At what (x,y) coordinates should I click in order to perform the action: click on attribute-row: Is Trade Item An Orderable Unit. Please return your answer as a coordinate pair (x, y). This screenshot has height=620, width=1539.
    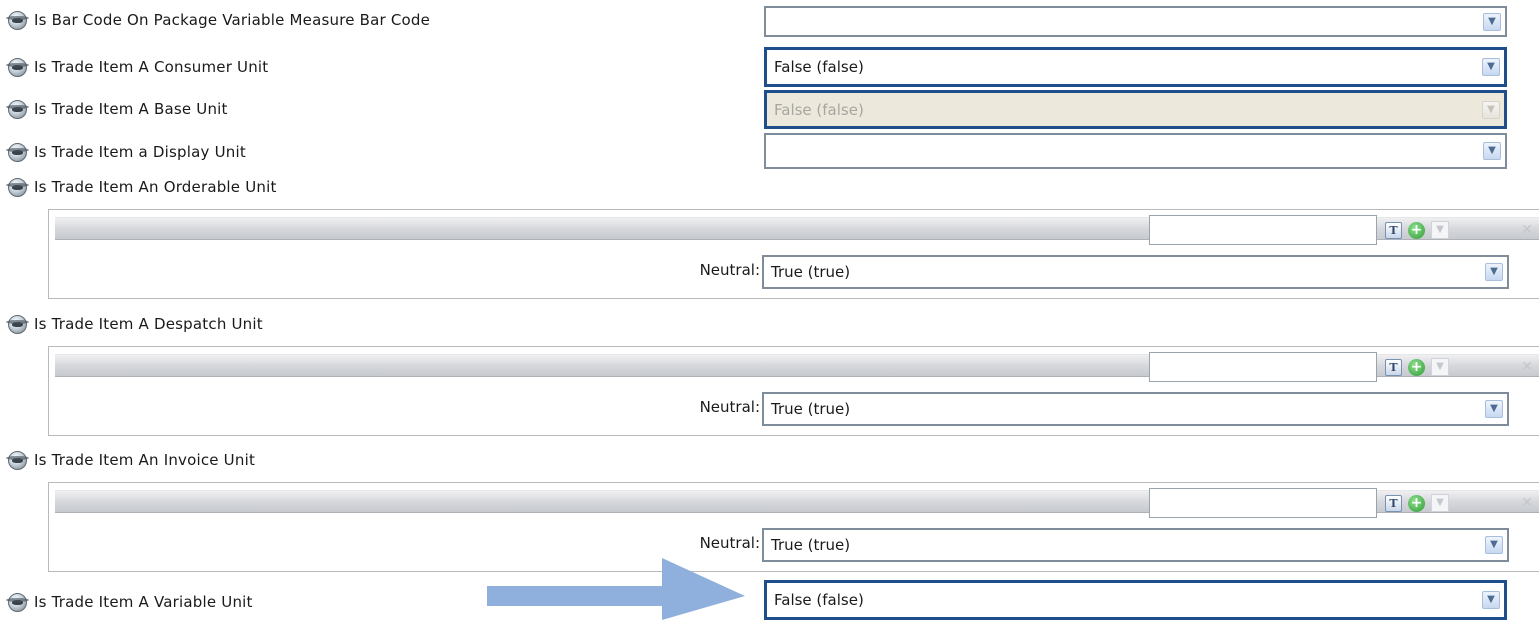
    Looking at the image, I should click on (138, 187).